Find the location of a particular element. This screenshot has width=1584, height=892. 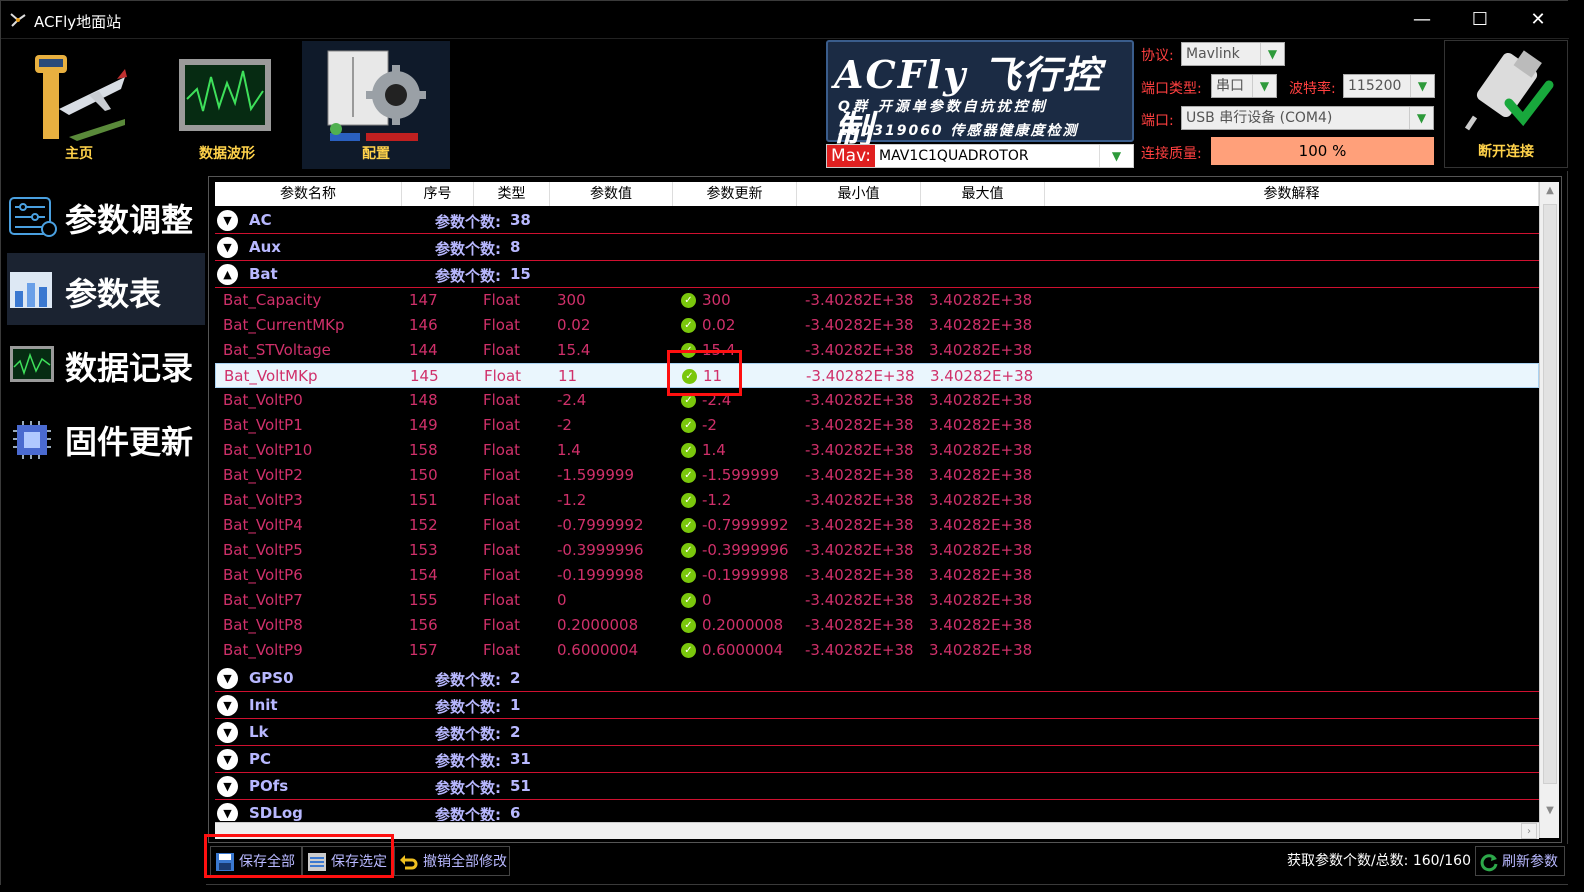

disconnect-button: 断开连接 is located at coordinates (1506, 104).